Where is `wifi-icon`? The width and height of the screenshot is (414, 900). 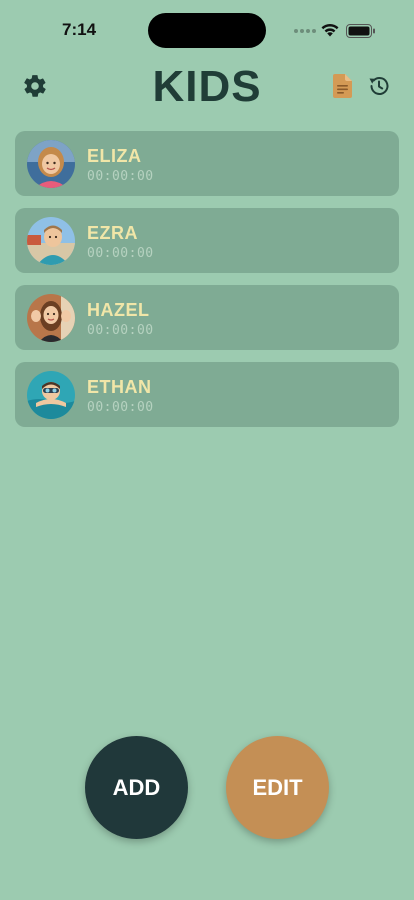
wifi-icon is located at coordinates (330, 30).